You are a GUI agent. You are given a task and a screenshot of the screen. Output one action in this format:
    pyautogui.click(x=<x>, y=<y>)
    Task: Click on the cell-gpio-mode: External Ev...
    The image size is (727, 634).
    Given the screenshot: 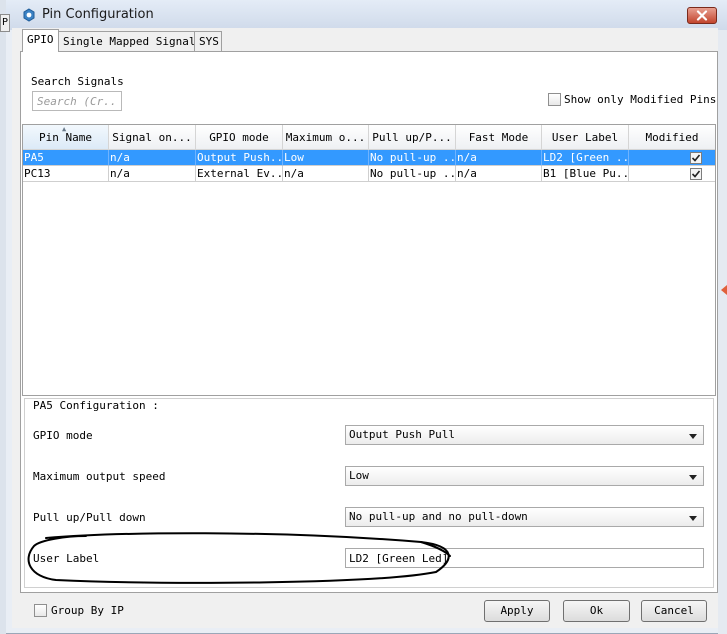 What is the action you would take?
    pyautogui.click(x=239, y=174)
    